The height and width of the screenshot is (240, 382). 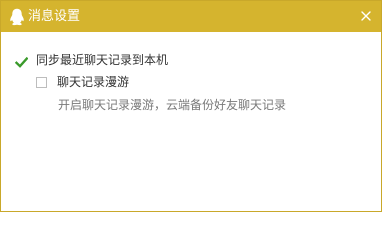 I want to click on checkmark-icon, so click(x=21, y=62).